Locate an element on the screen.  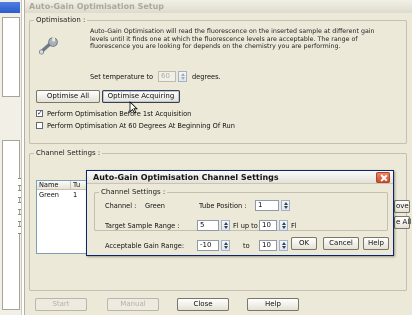
gain-from-spinner is located at coordinates (225, 245).